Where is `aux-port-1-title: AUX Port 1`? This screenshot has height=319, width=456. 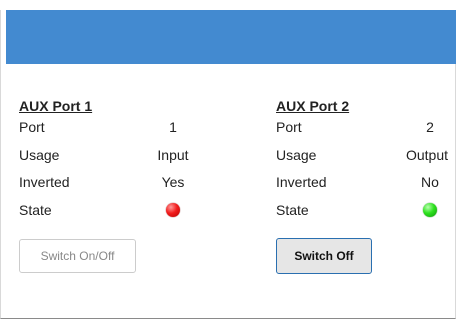 aux-port-1-title: AUX Port 1 is located at coordinates (56, 106).